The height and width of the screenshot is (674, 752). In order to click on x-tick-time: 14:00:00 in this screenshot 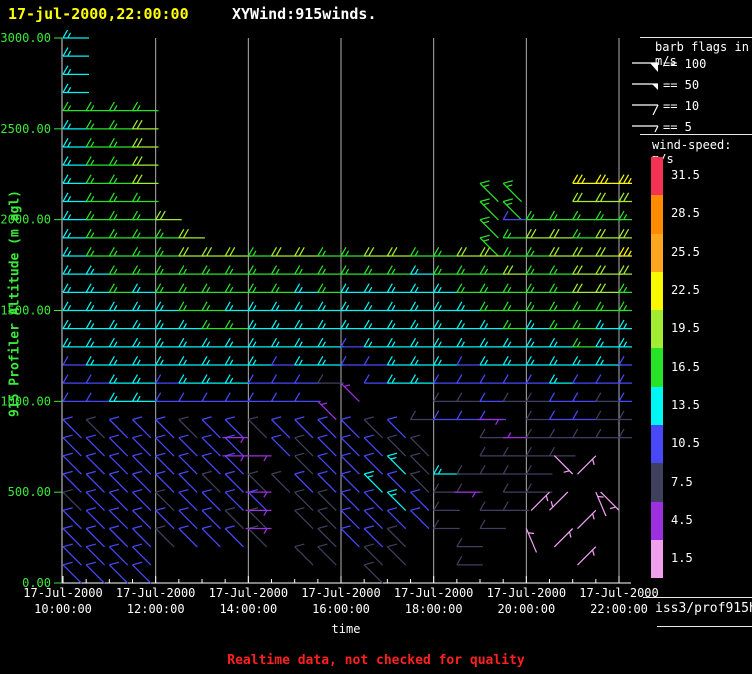, I will do `click(248, 609)`.